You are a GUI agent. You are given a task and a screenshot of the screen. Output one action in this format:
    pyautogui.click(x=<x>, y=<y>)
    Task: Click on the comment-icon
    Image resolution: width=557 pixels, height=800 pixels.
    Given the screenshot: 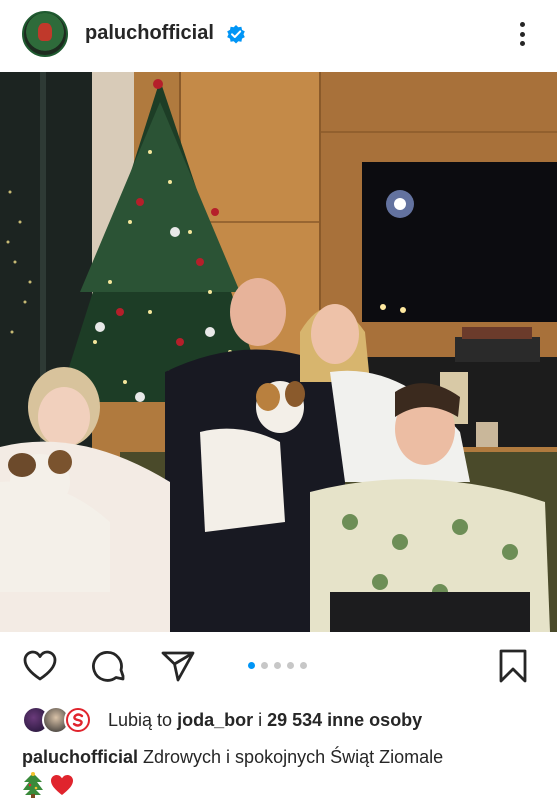 What is the action you would take?
    pyautogui.click(x=110, y=666)
    